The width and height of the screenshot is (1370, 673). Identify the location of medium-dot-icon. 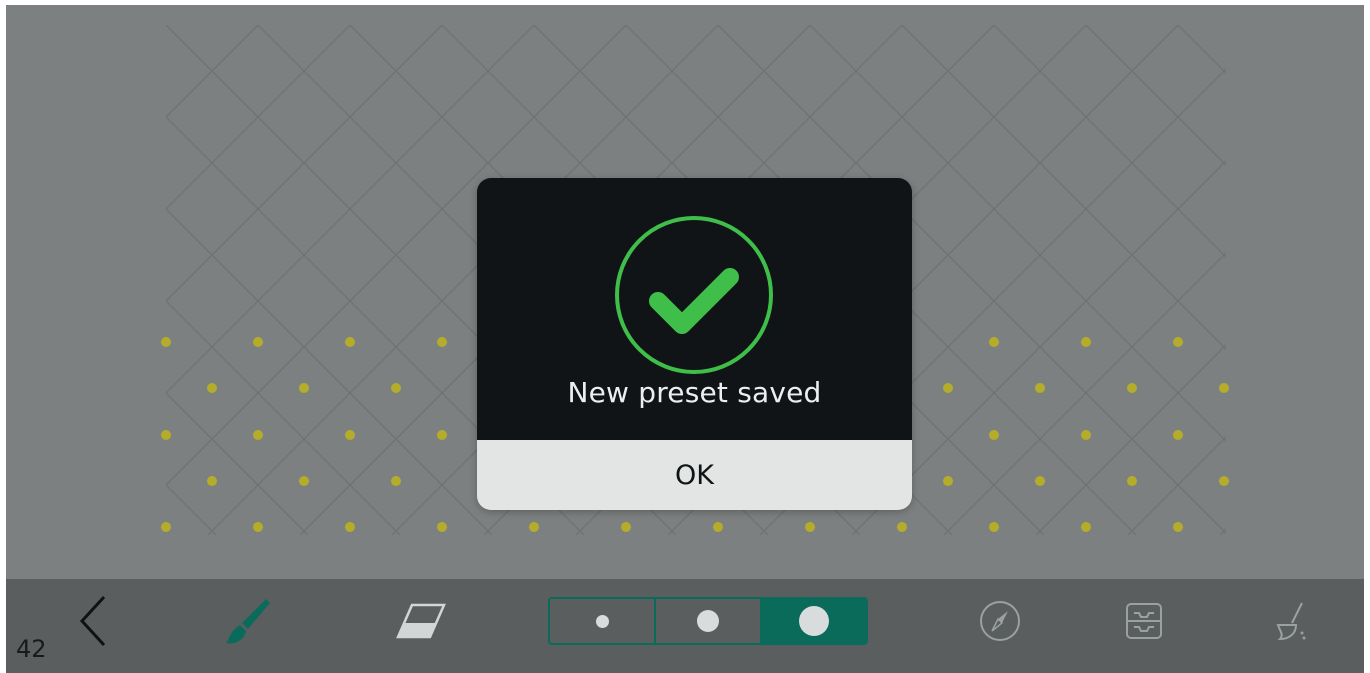
(708, 621).